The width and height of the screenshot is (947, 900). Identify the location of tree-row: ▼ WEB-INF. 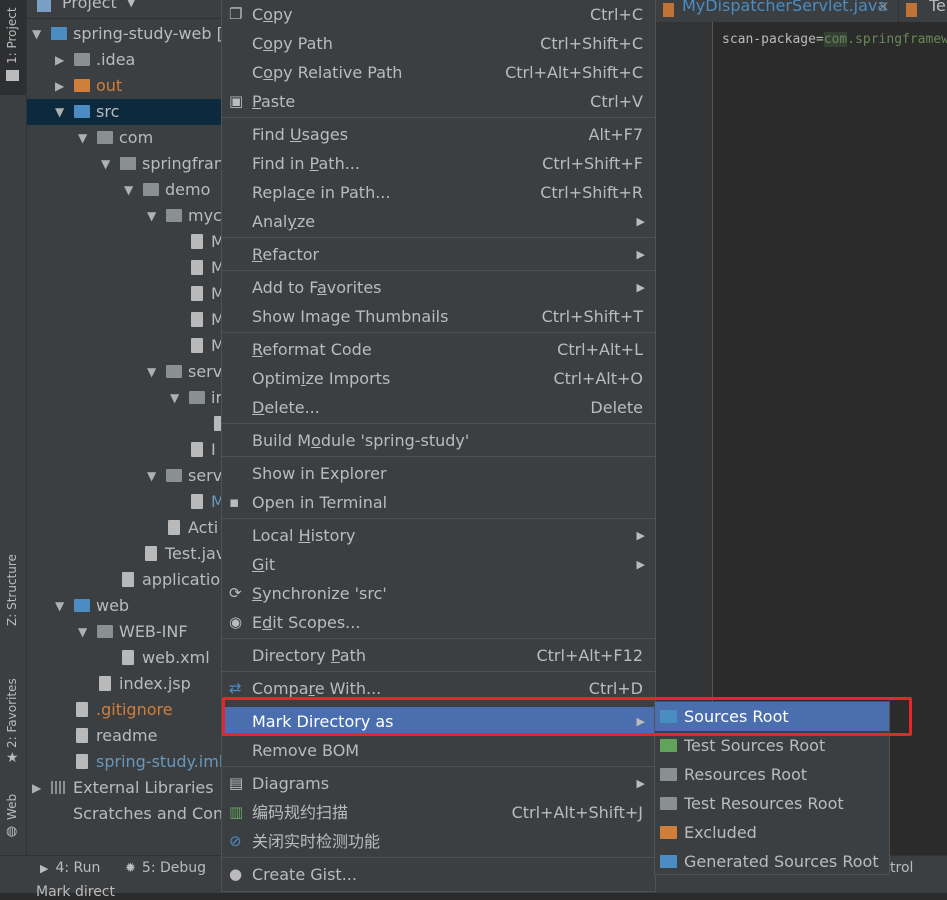
(124, 632).